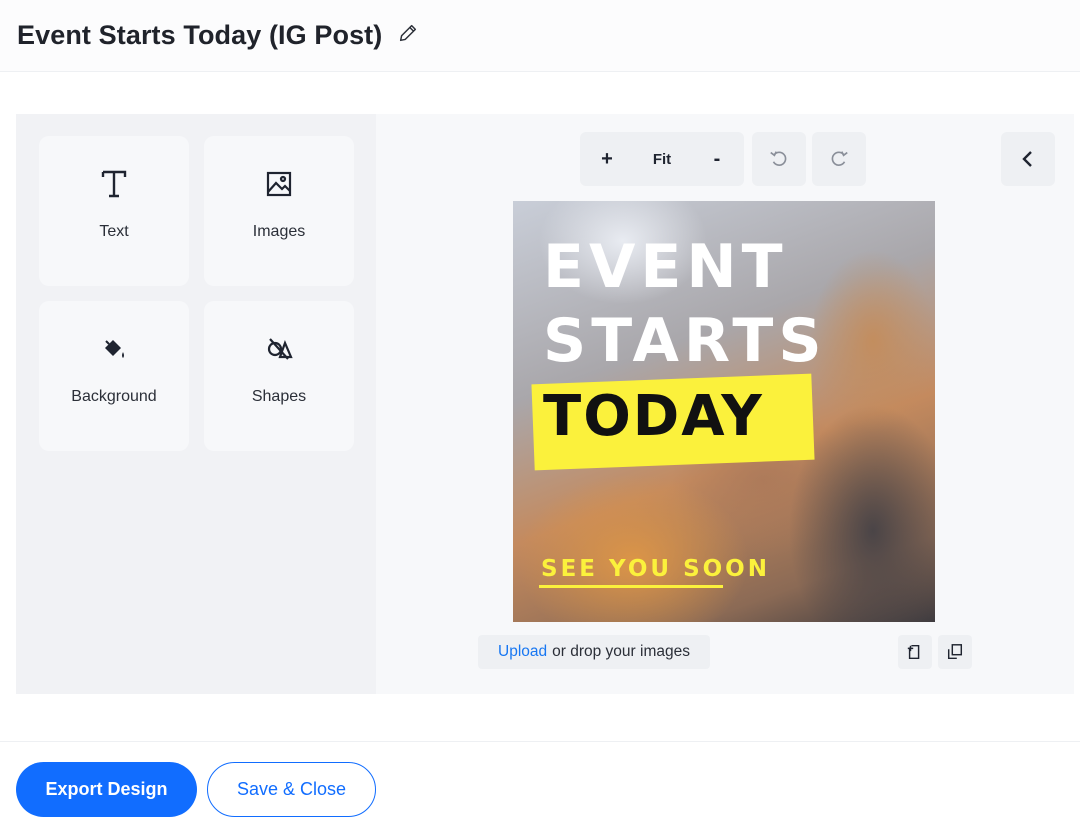 The width and height of the screenshot is (1080, 830). I want to click on upload-link: Upload, so click(522, 652).